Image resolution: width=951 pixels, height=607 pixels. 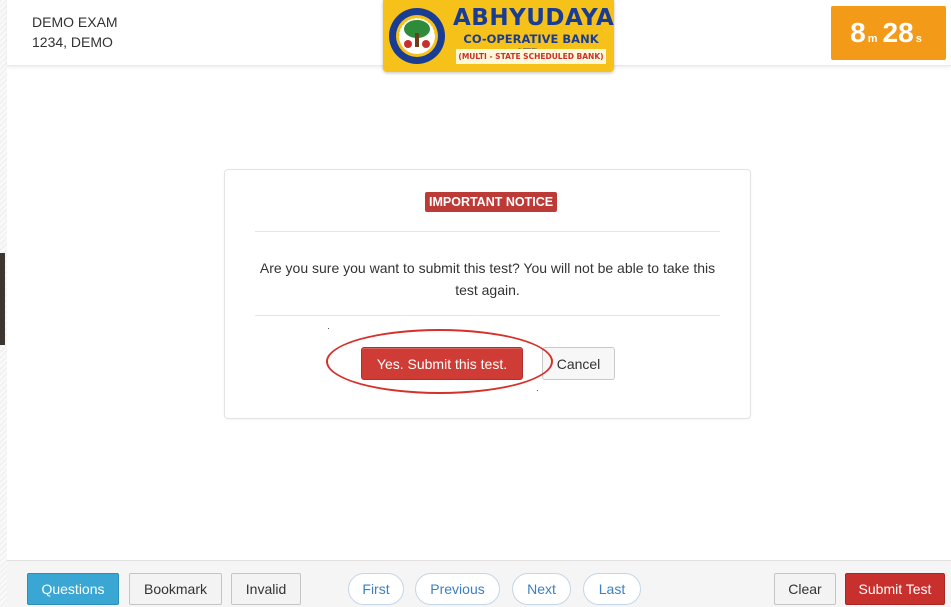 I want to click on first-button: First, so click(x=376, y=589).